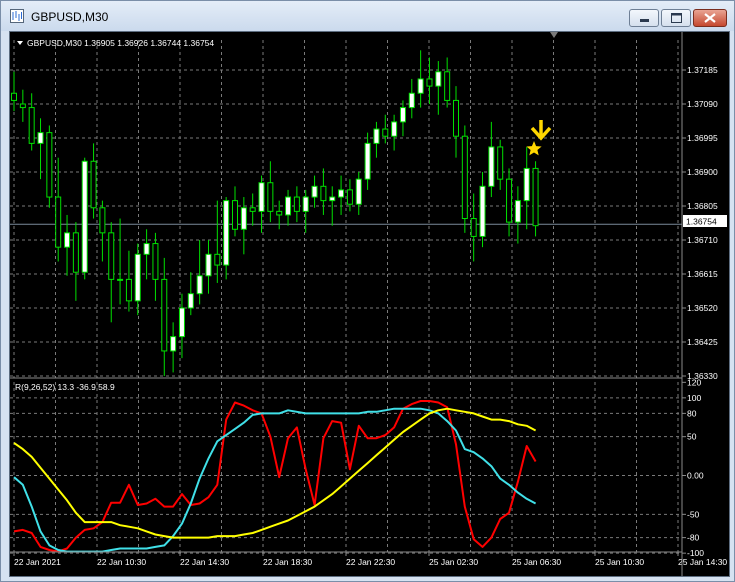 Image resolution: width=735 pixels, height=582 pixels. What do you see at coordinates (693, 467) in the screenshot?
I see `indicator-scale: 12010080500.00-50-80-100` at bounding box center [693, 467].